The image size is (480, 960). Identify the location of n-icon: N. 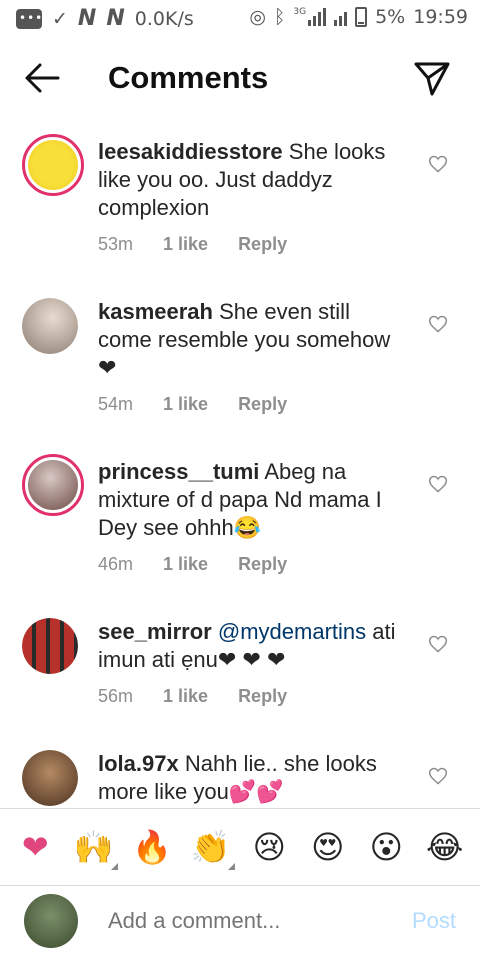
(87, 18).